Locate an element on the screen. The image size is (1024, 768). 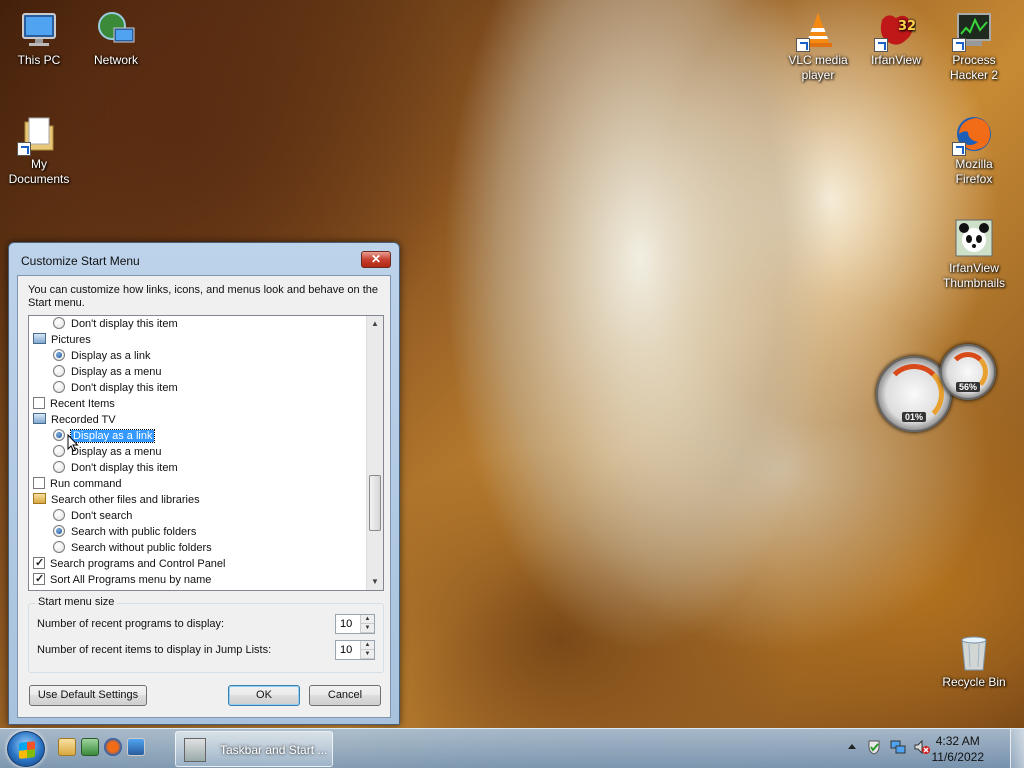
computer-icon is located at coordinates (39, 30).